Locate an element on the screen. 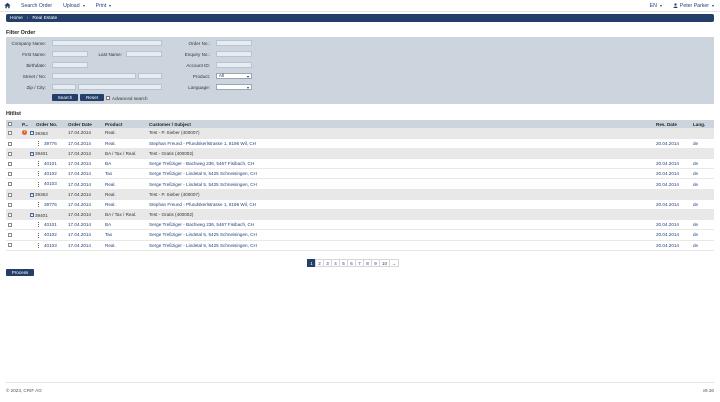 Image resolution: width=720 pixels, height=402 pixels. col-order-no: Order No. is located at coordinates (50, 124).